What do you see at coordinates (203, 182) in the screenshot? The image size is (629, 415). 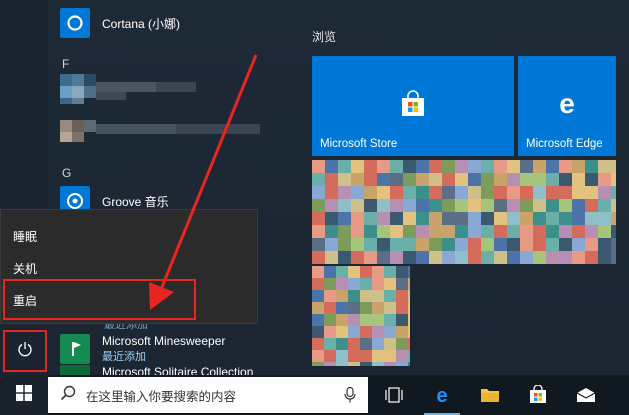 I see `annotation-arrow` at bounding box center [203, 182].